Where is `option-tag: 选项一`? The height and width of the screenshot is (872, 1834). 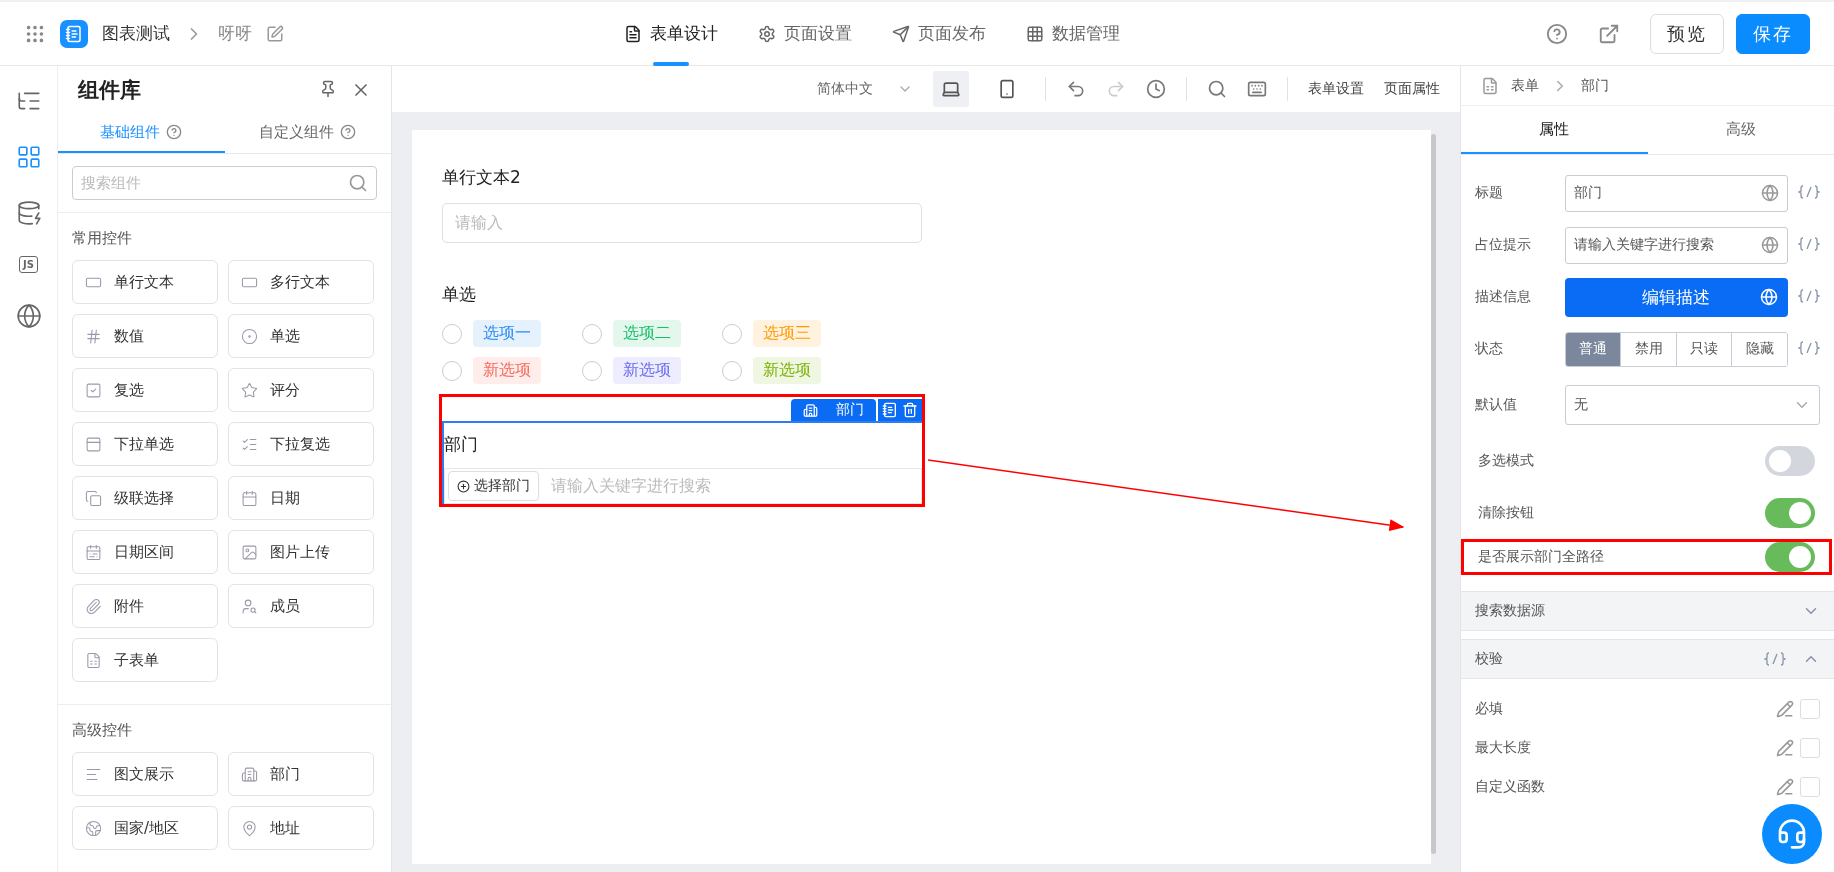
option-tag: 选项一 is located at coordinates (507, 333).